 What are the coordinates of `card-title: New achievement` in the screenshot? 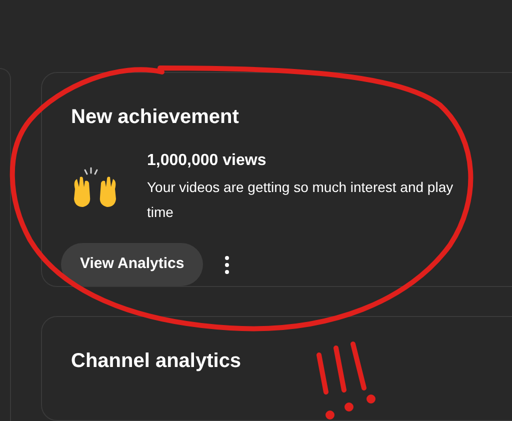 It's located at (155, 117).